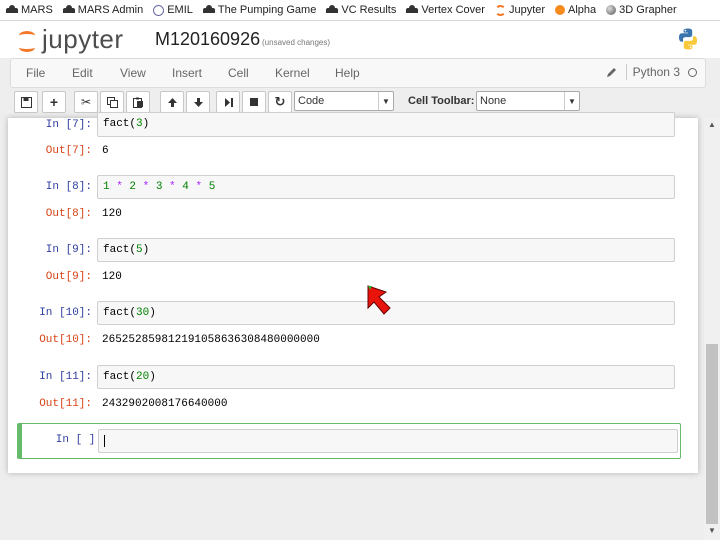  I want to click on run-icon, so click(228, 102).